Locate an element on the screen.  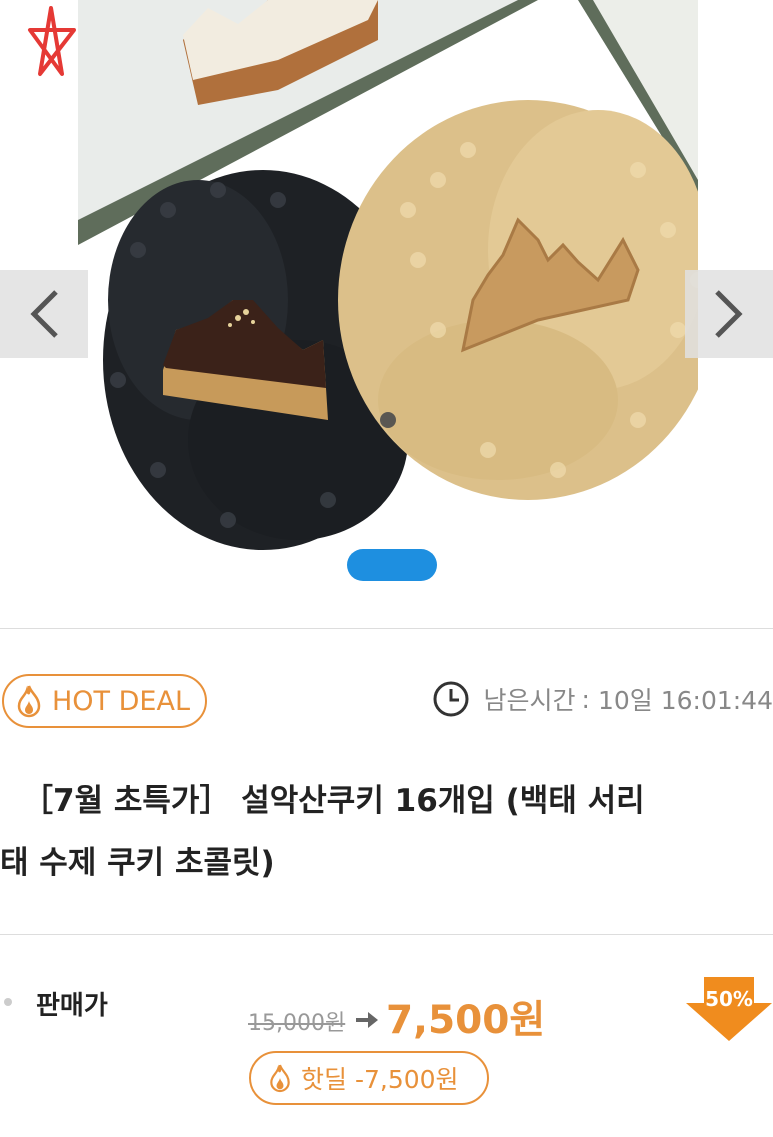
clock-icon is located at coordinates (450, 699).